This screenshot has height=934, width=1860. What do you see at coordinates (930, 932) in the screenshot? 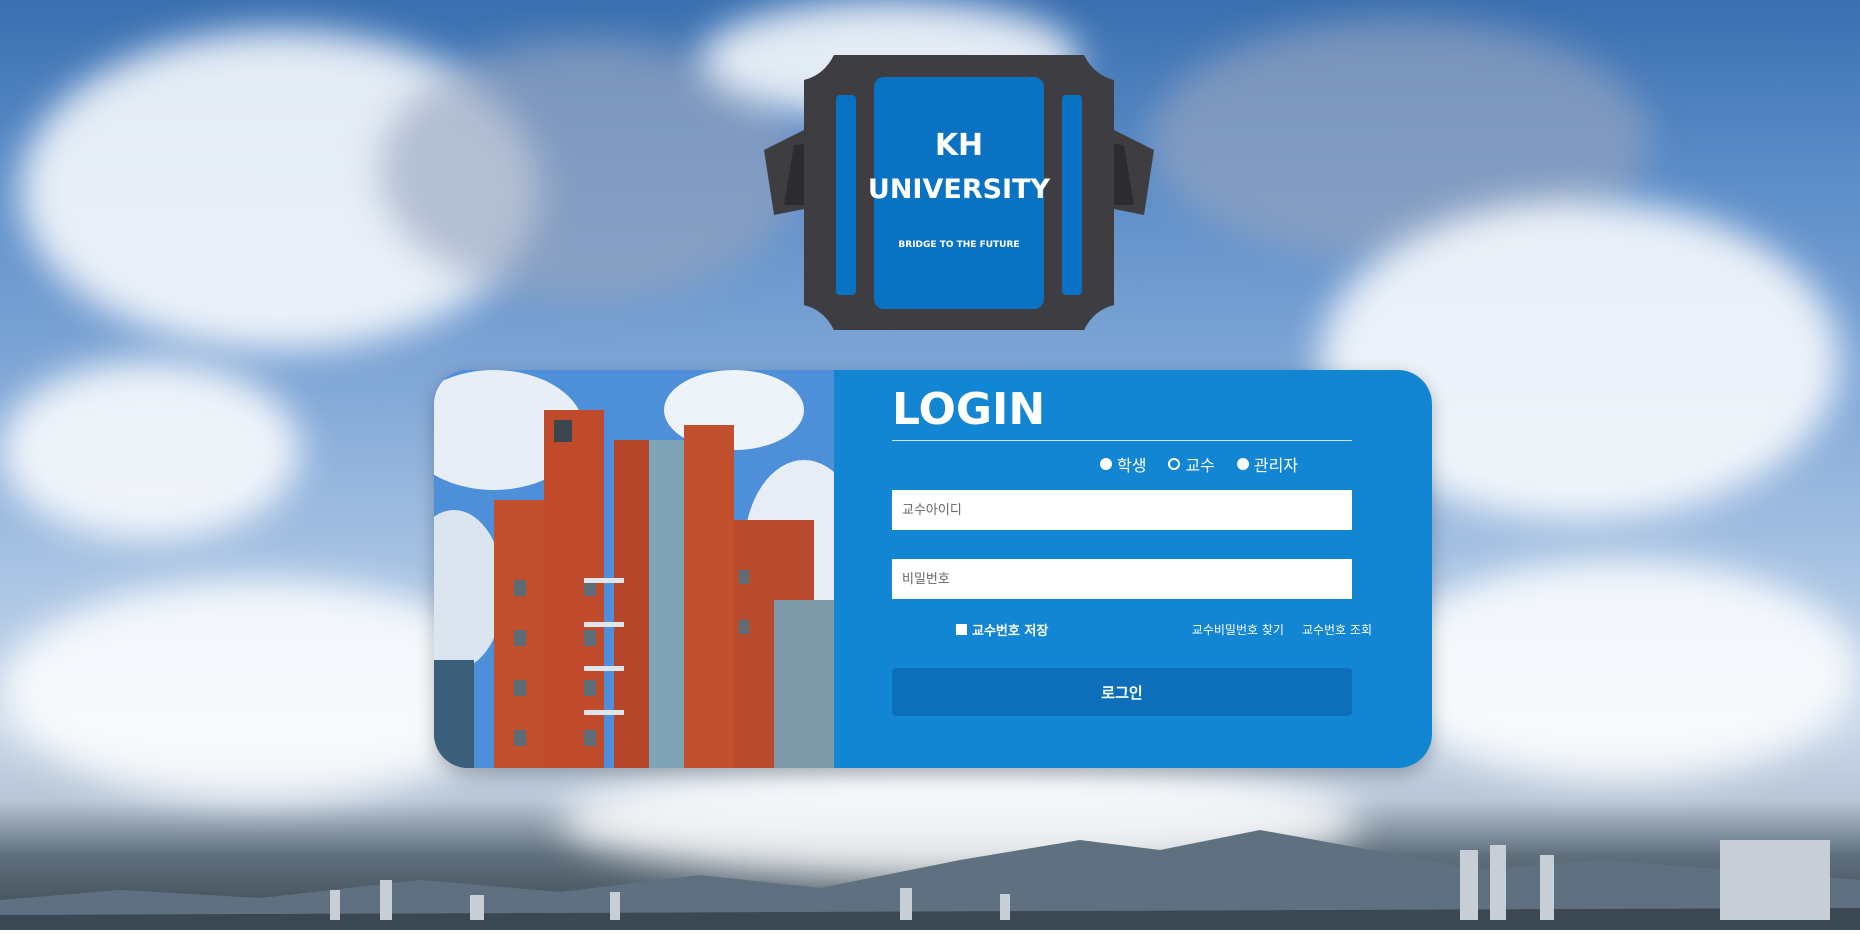
I see `page-footer-strip` at bounding box center [930, 932].